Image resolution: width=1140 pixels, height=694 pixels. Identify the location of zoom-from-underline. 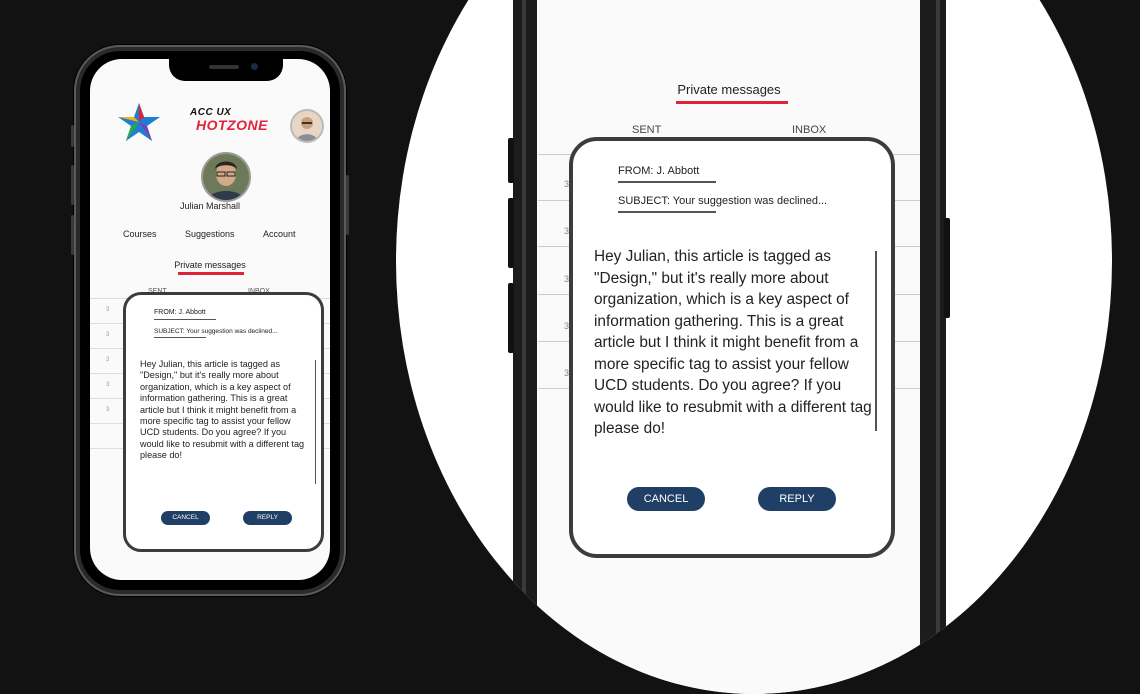
(667, 182).